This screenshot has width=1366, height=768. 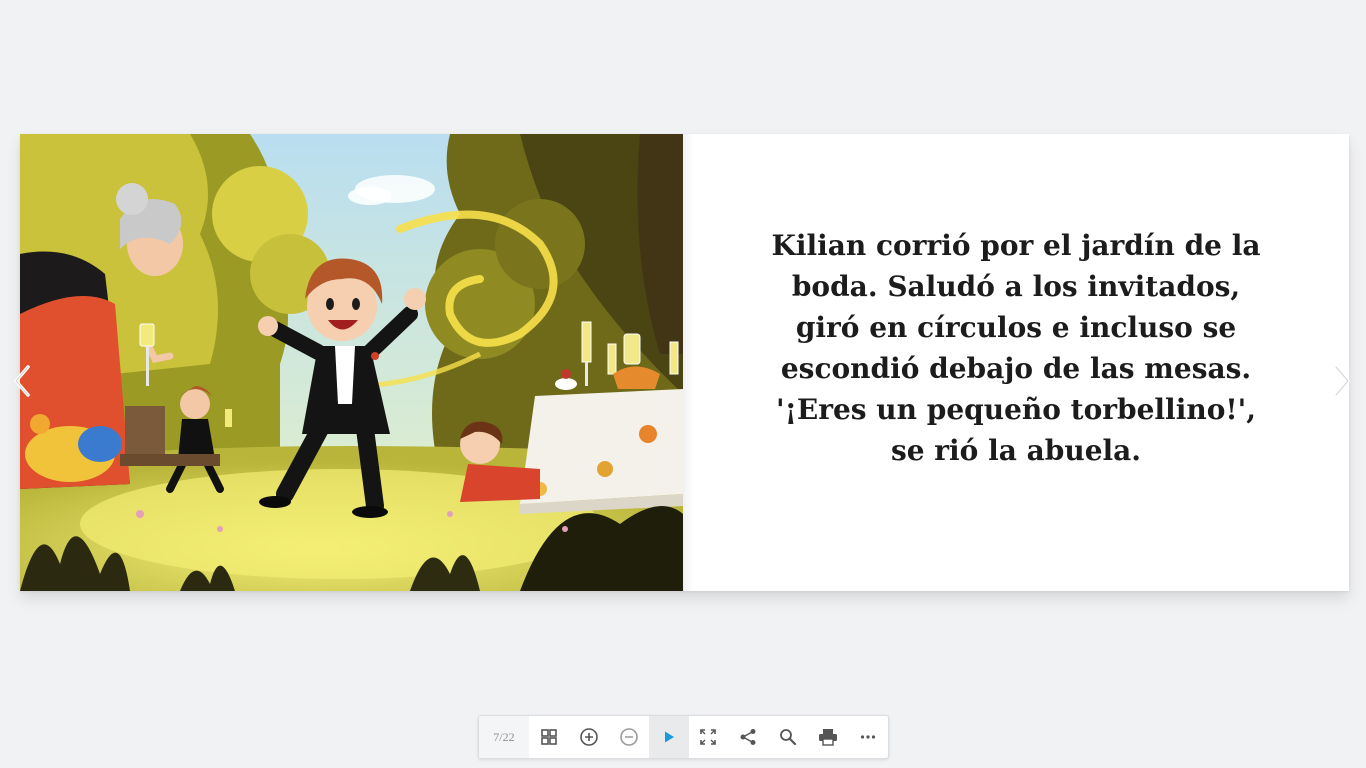 I want to click on zoom-out-button, so click(x=629, y=737).